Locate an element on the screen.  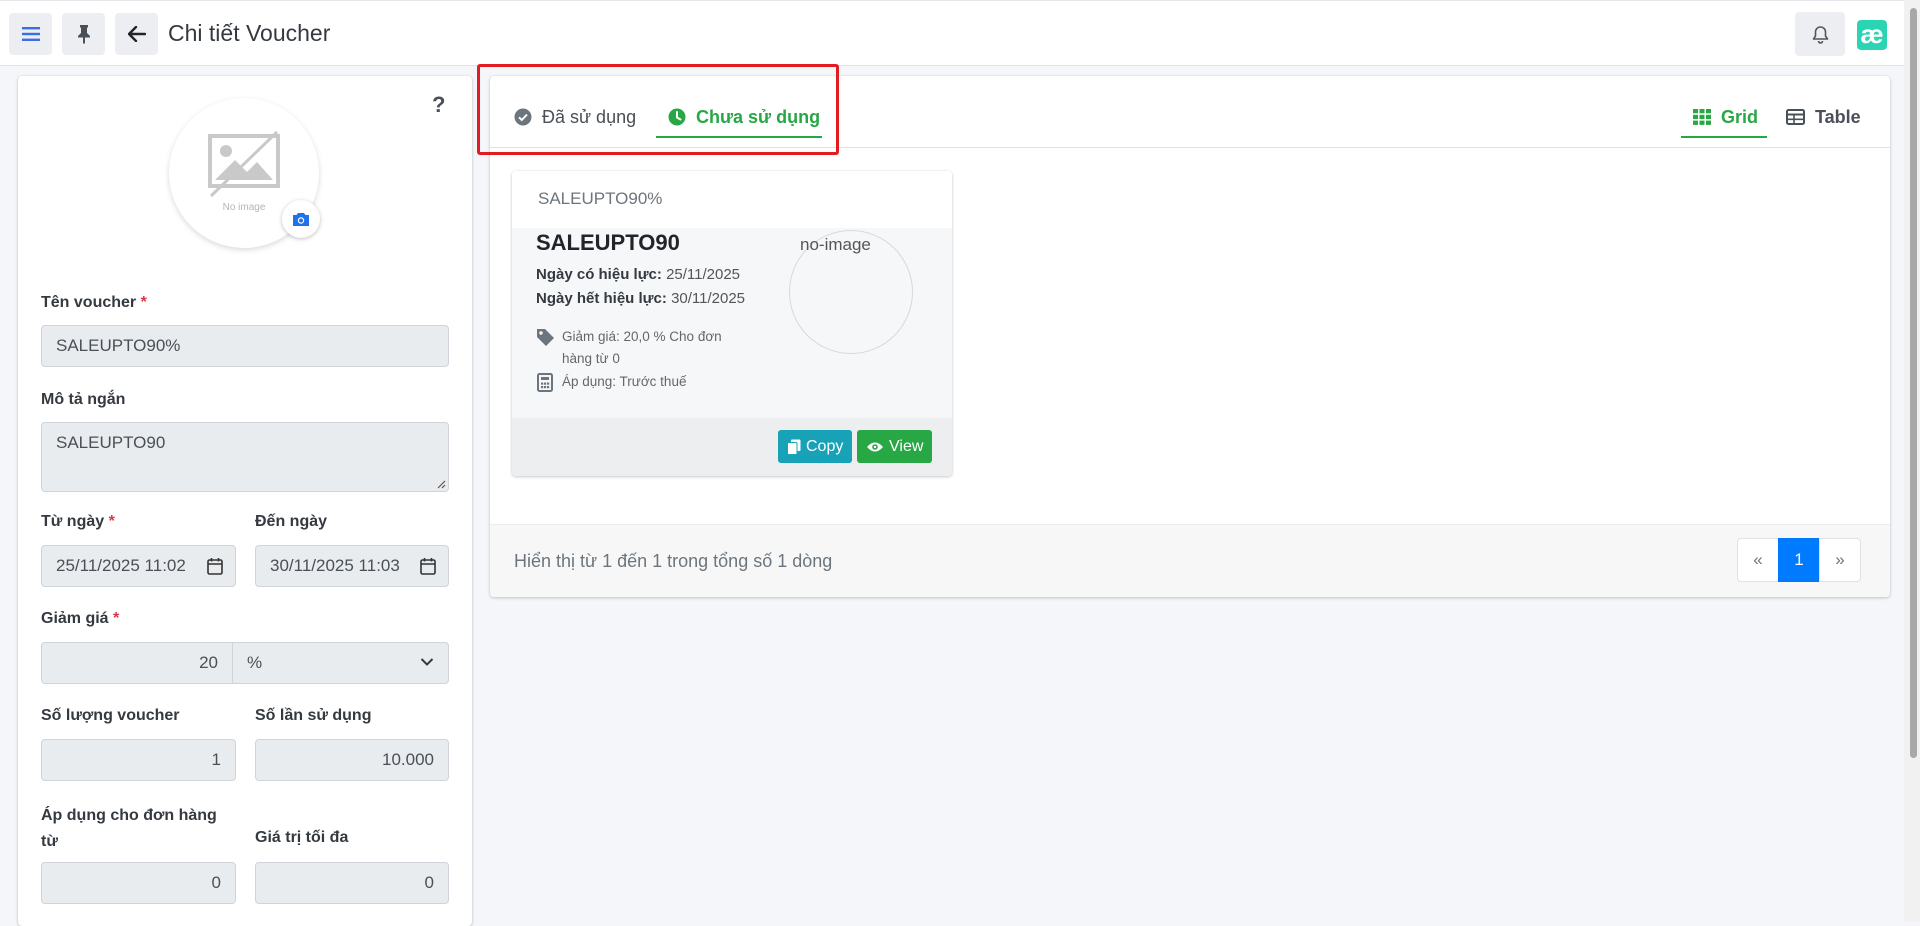
eye-icon is located at coordinates (875, 446).